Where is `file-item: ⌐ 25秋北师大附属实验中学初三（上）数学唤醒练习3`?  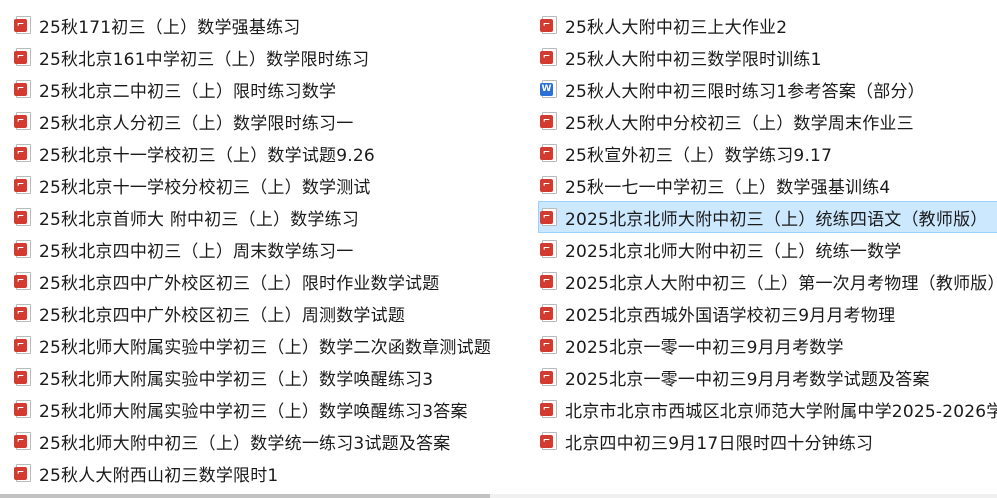 file-item: ⌐ 25秋北师大附属实验中学初三（上）数学唤醒练习3 is located at coordinates (282, 377).